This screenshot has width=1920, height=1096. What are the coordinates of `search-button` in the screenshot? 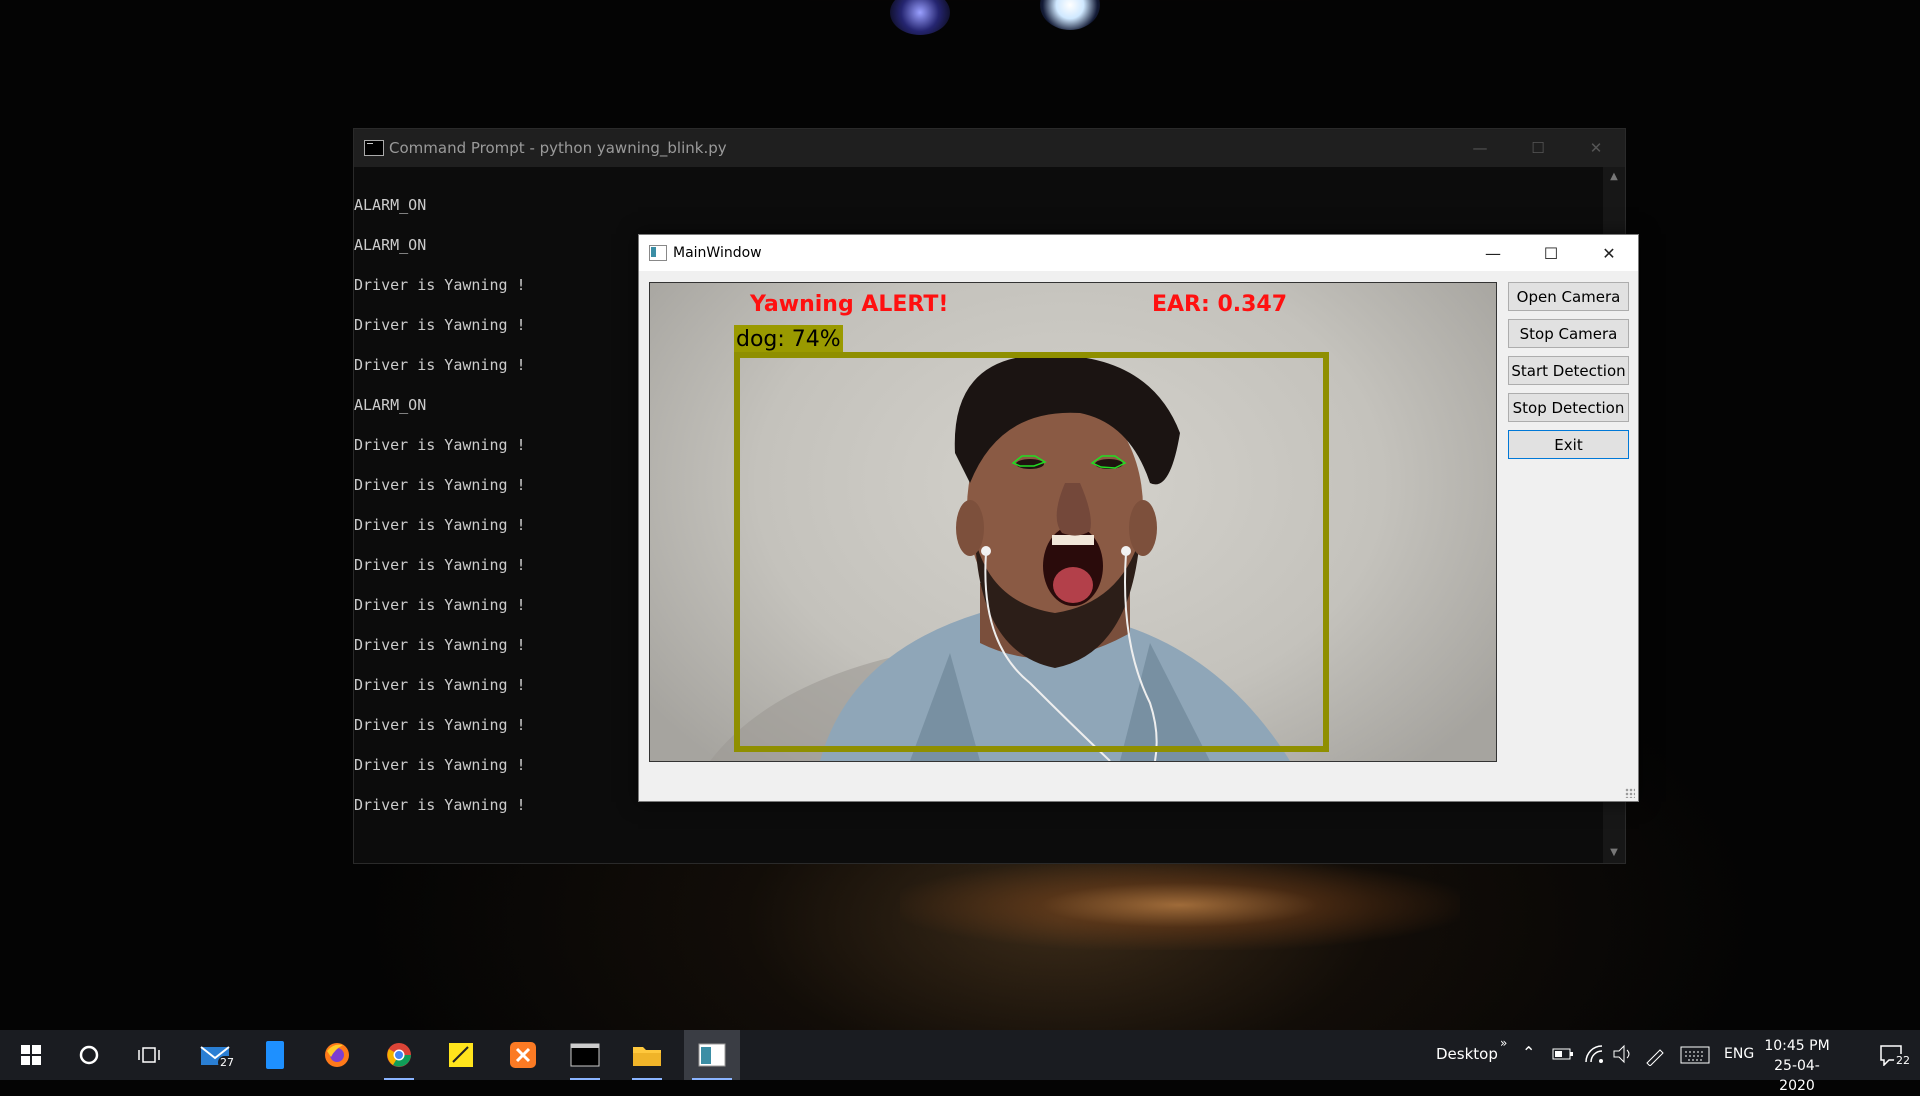 It's located at (89, 1055).